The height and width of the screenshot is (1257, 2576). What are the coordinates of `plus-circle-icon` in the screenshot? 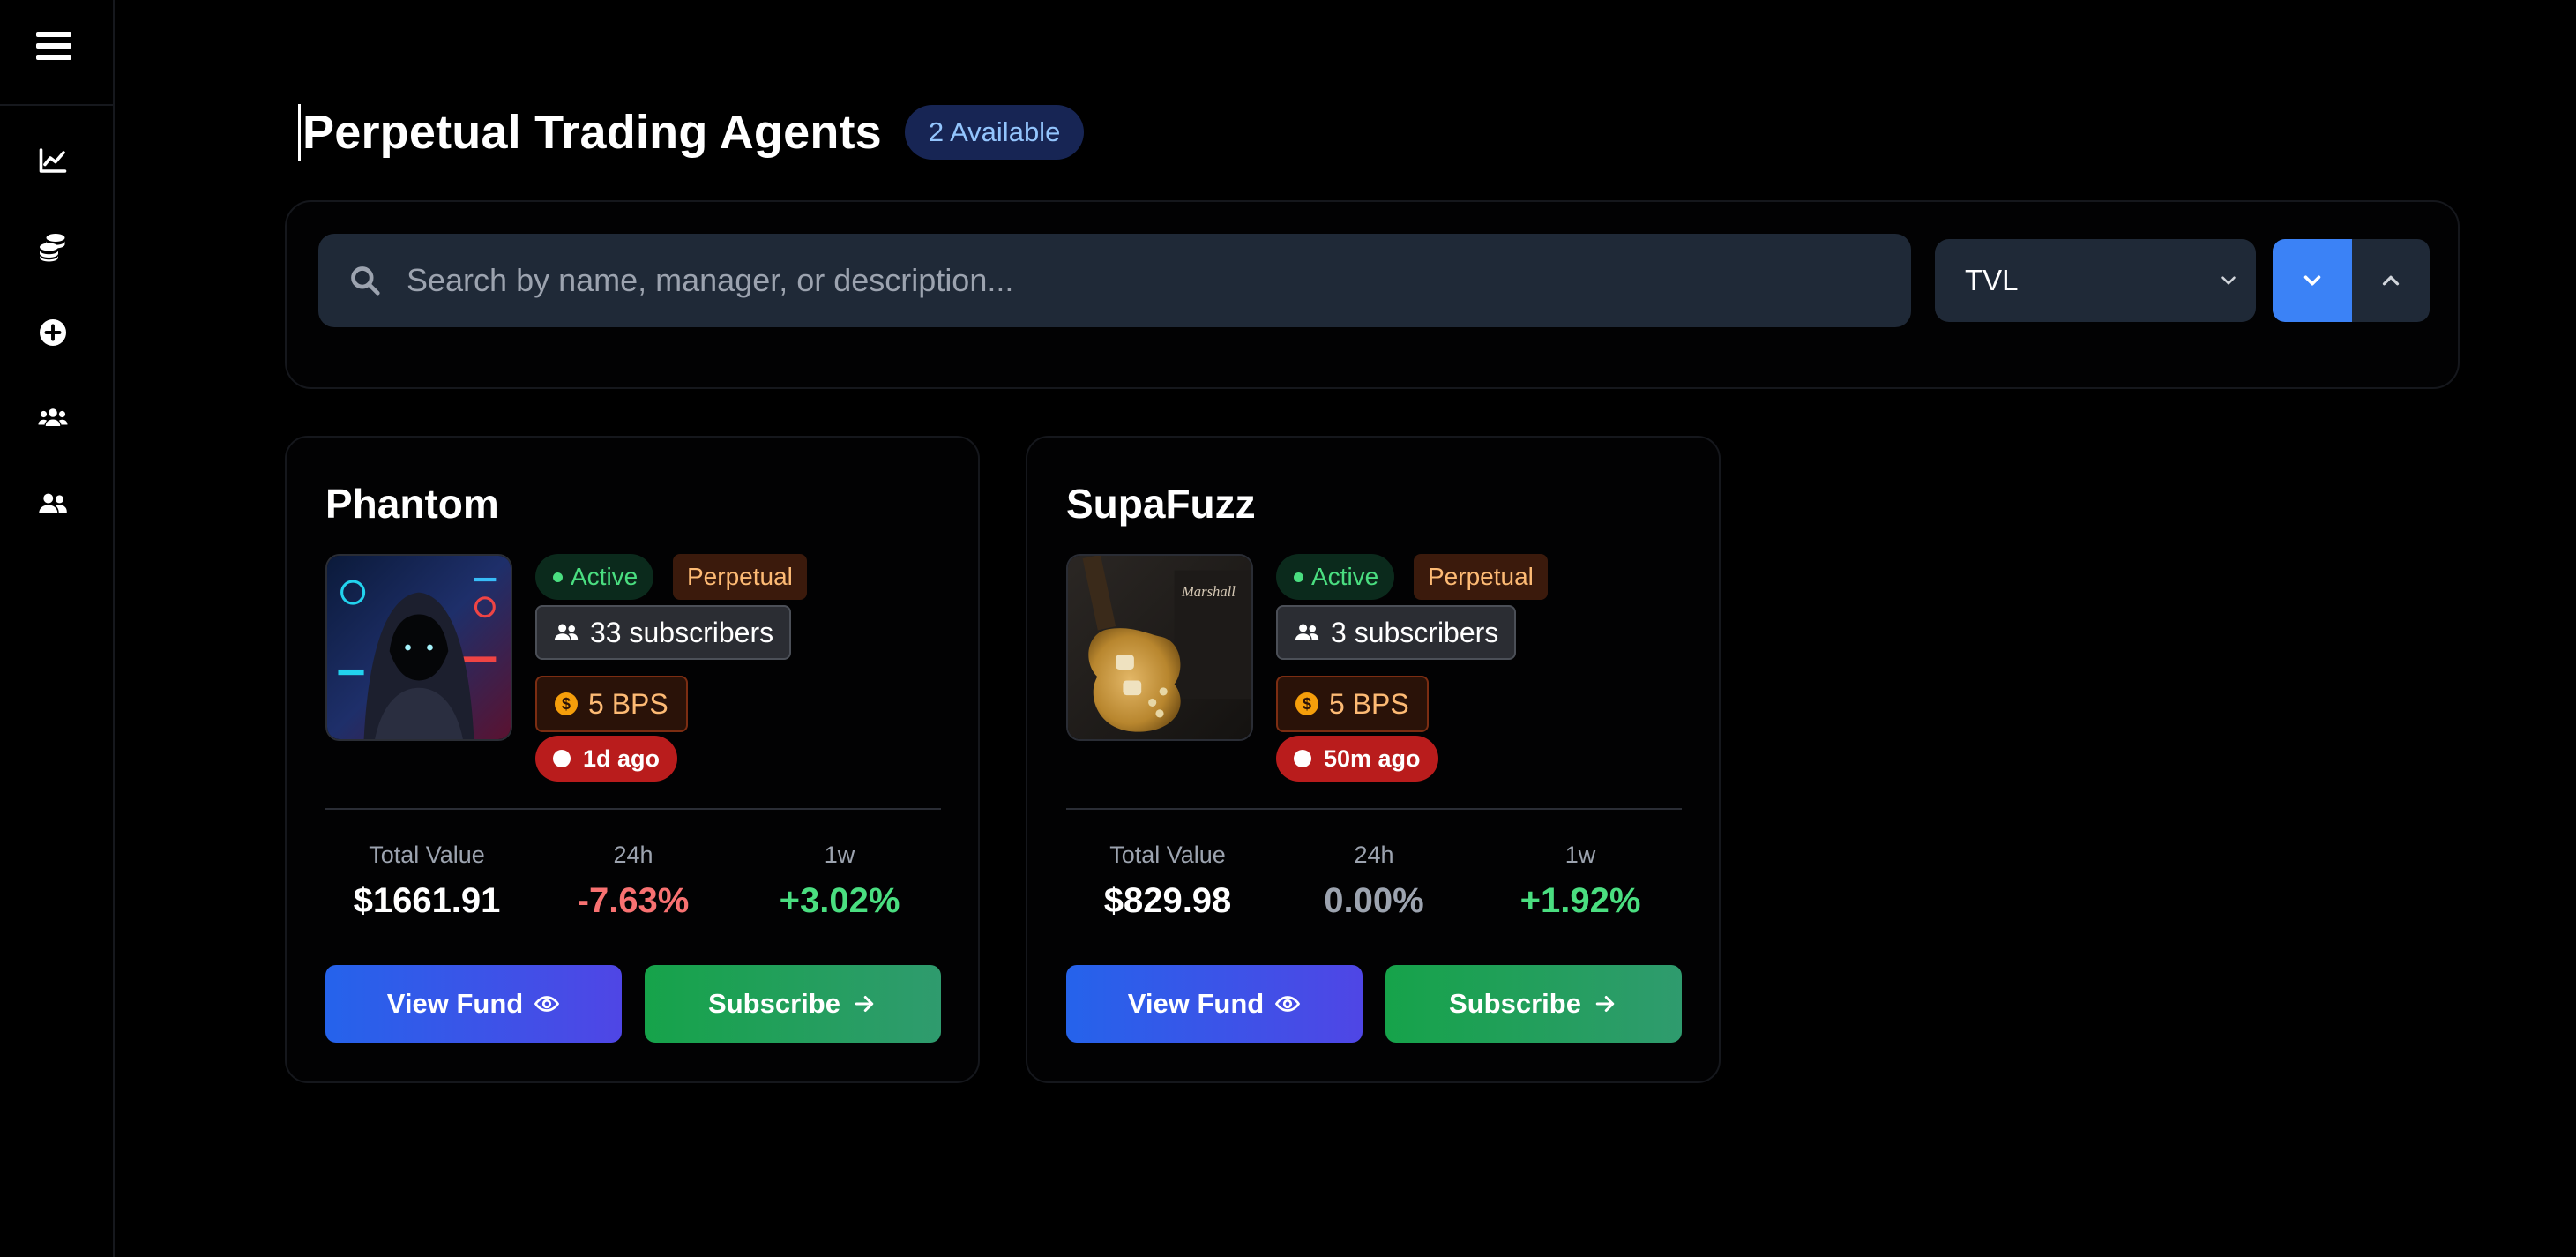 It's located at (53, 333).